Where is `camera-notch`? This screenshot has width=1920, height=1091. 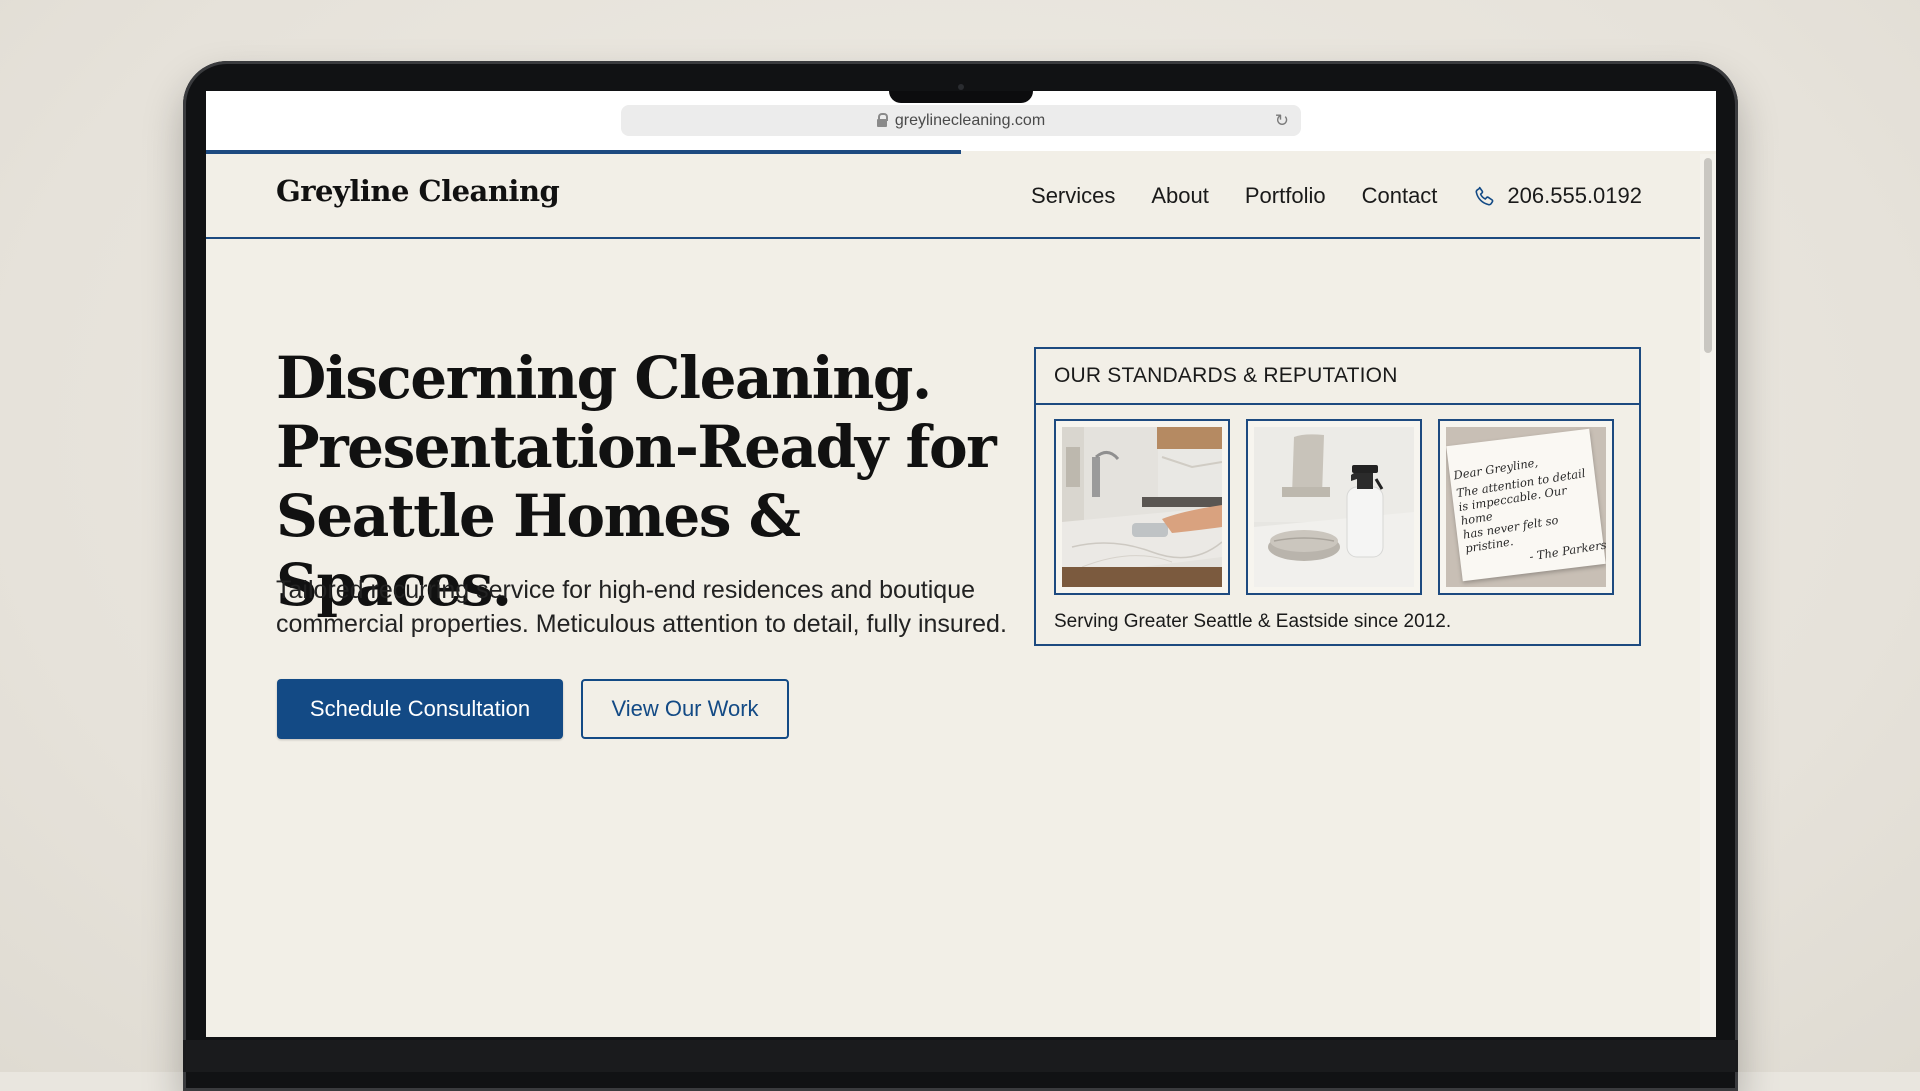
camera-notch is located at coordinates (961, 97).